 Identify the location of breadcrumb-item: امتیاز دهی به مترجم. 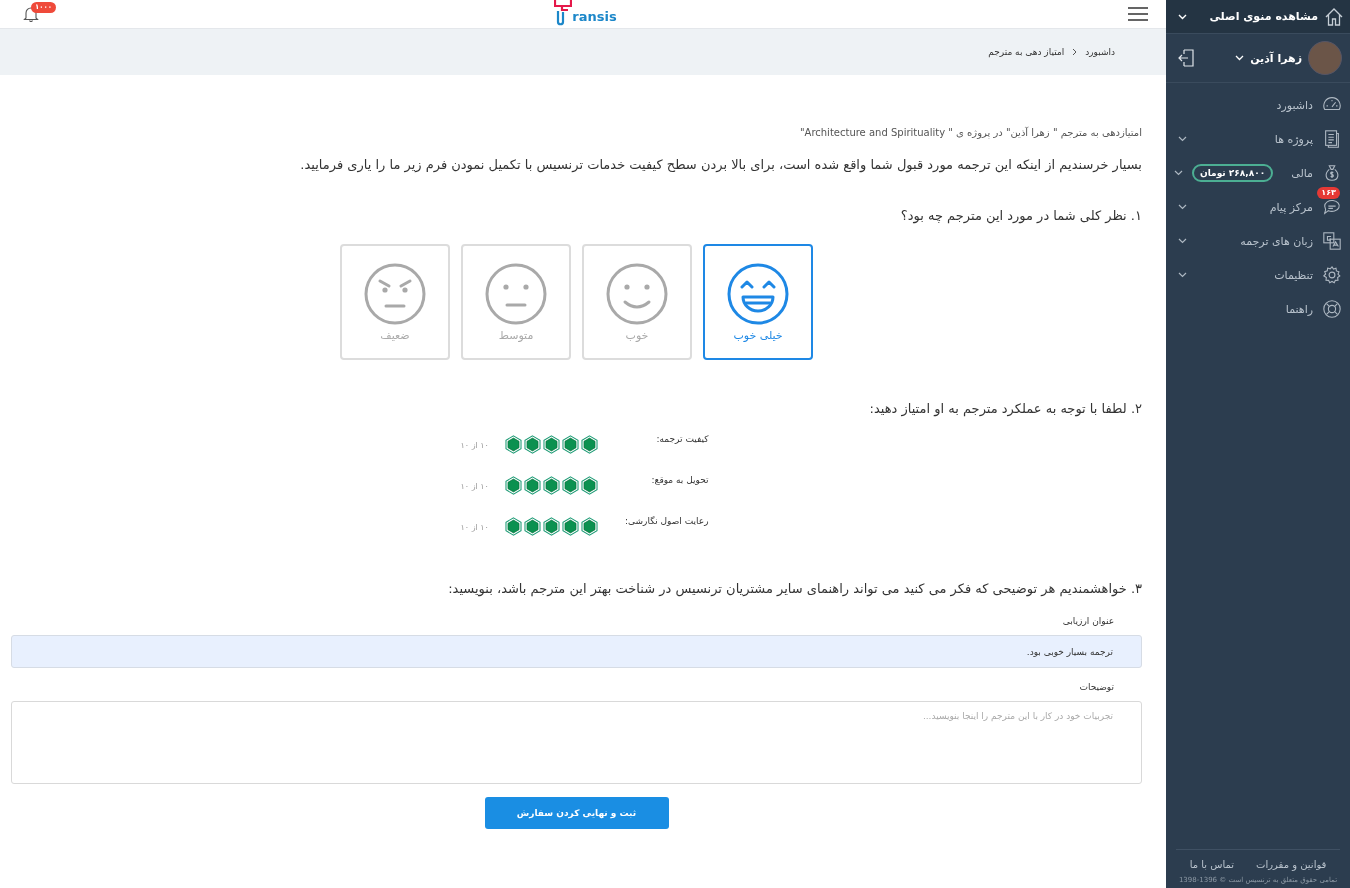
(1026, 52).